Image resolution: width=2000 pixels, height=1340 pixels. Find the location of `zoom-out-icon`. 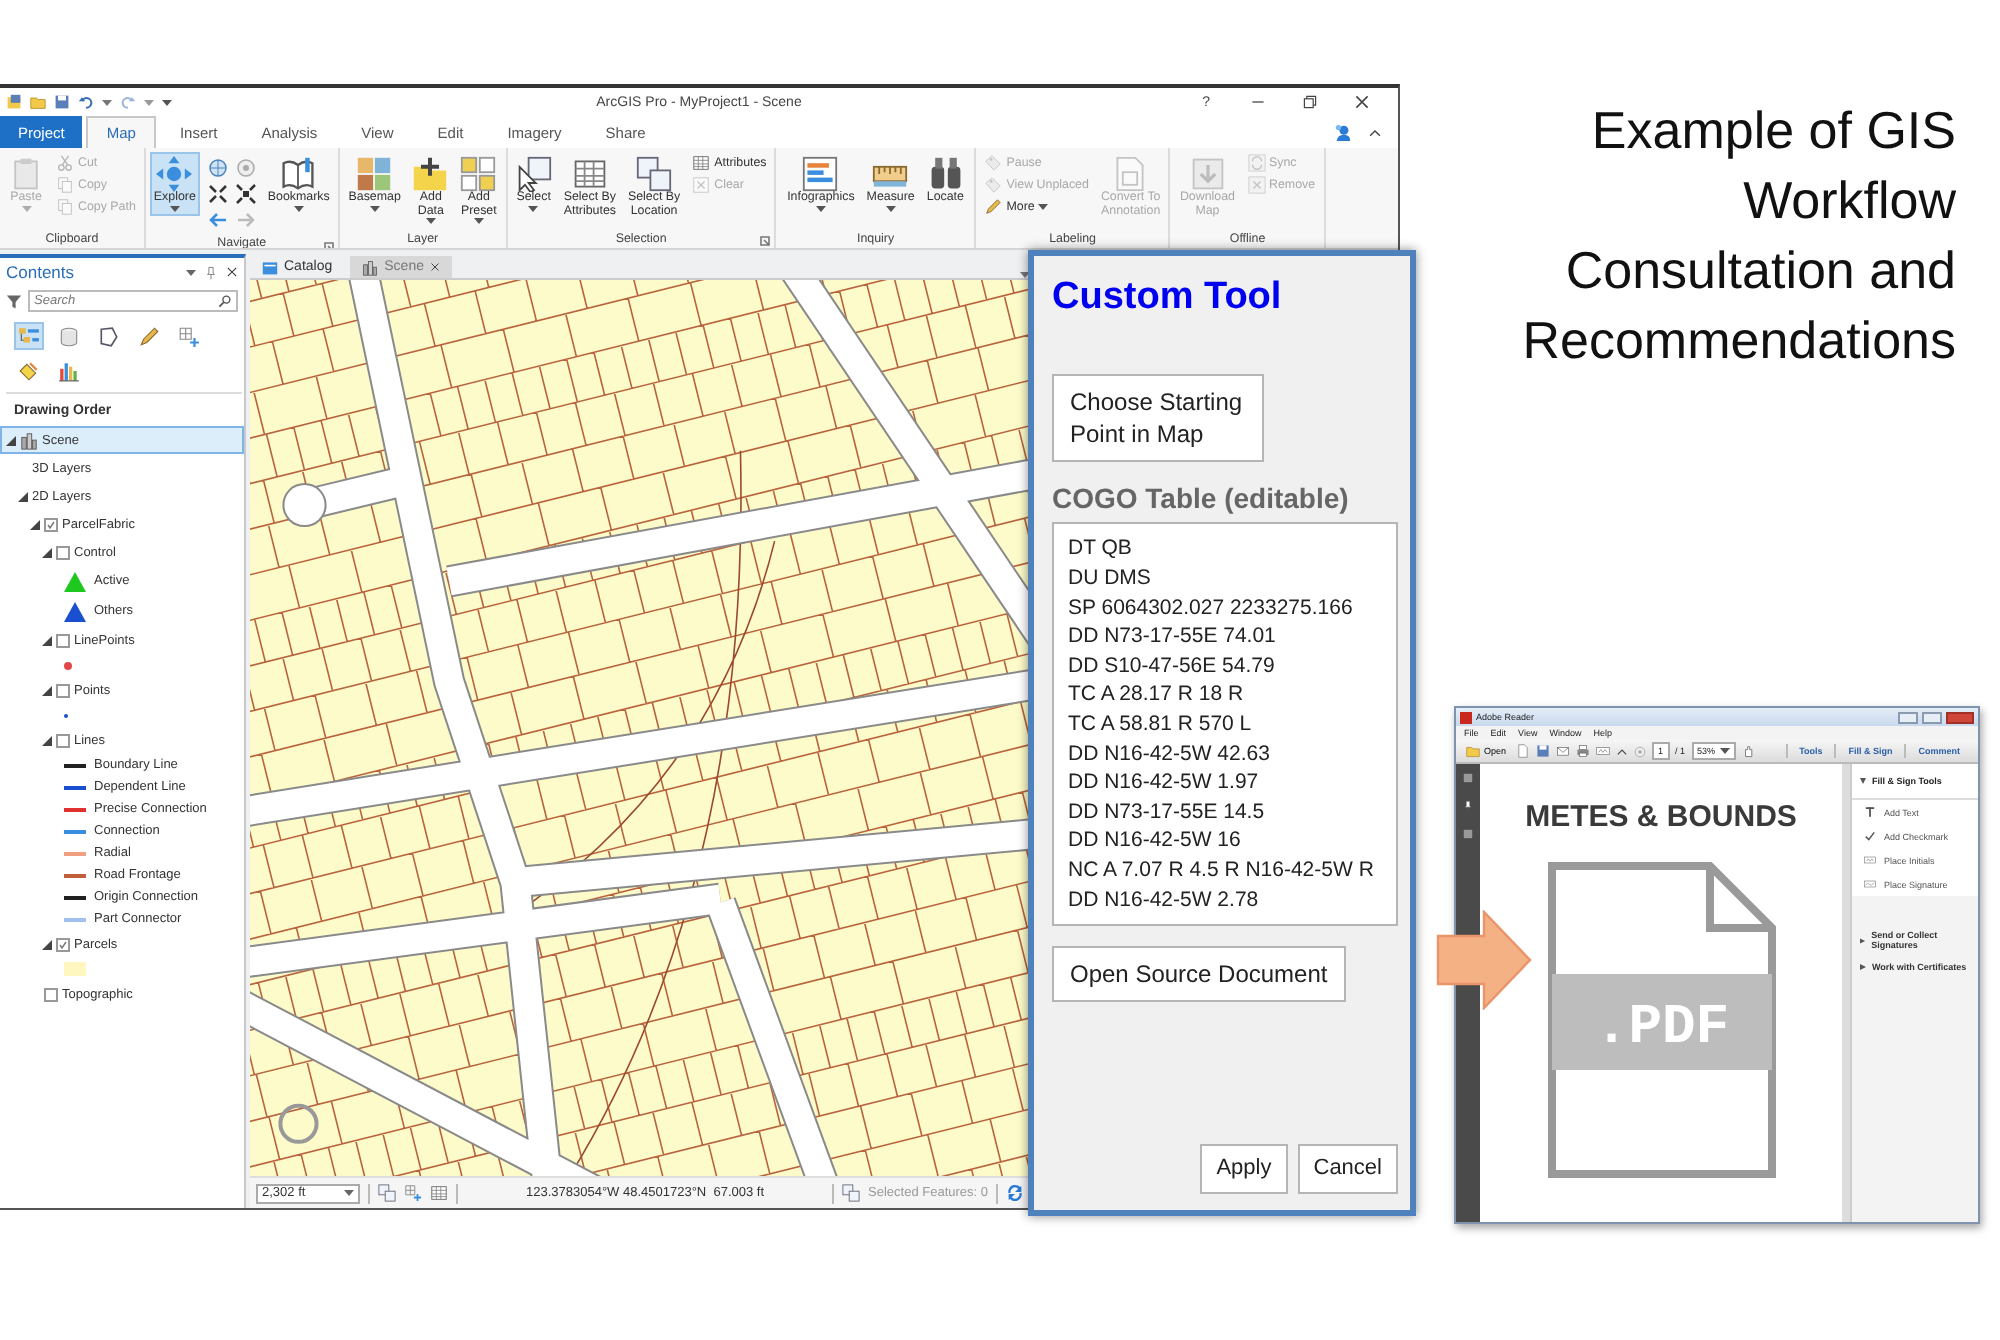

zoom-out-icon is located at coordinates (245, 194).